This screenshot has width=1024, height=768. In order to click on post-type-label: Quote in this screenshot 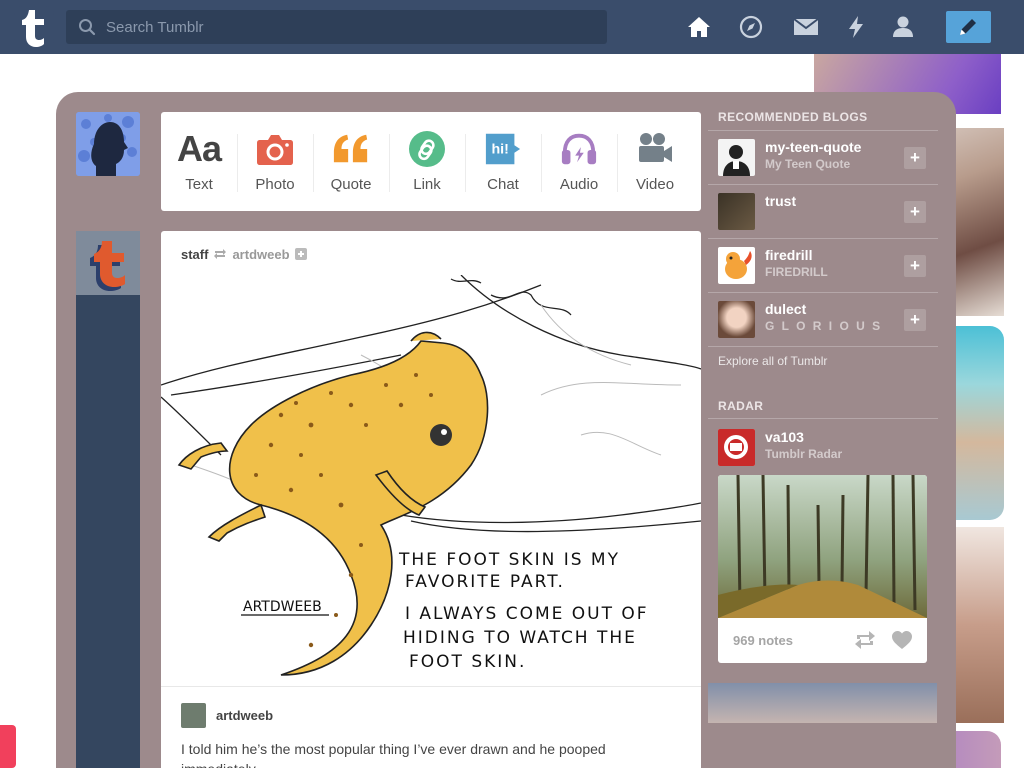, I will do `click(351, 184)`.